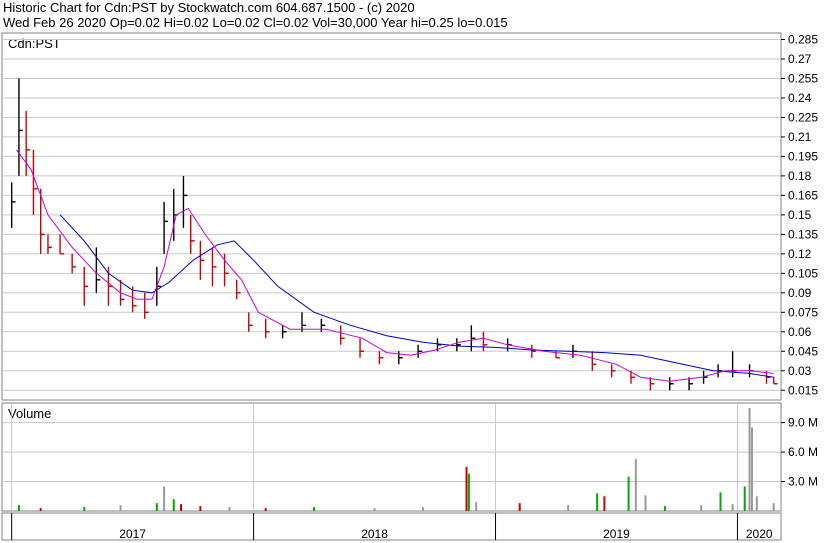 The width and height of the screenshot is (830, 543). I want to click on year-label: 2019, so click(616, 534).